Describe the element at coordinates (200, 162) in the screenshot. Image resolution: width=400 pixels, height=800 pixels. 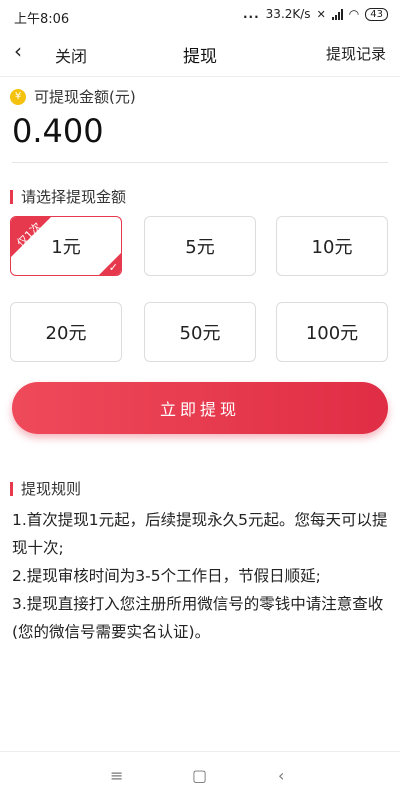
I see `divider` at that location.